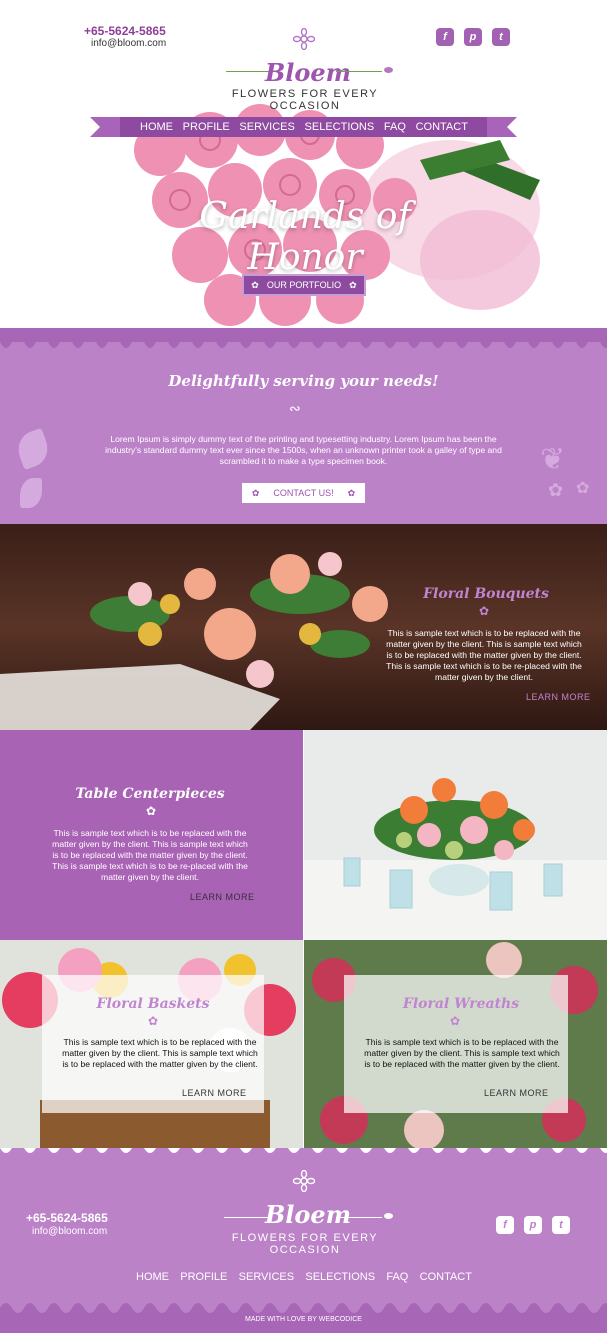 This screenshot has width=607, height=1333. I want to click on footer-nav-home: HOME, so click(152, 1277).